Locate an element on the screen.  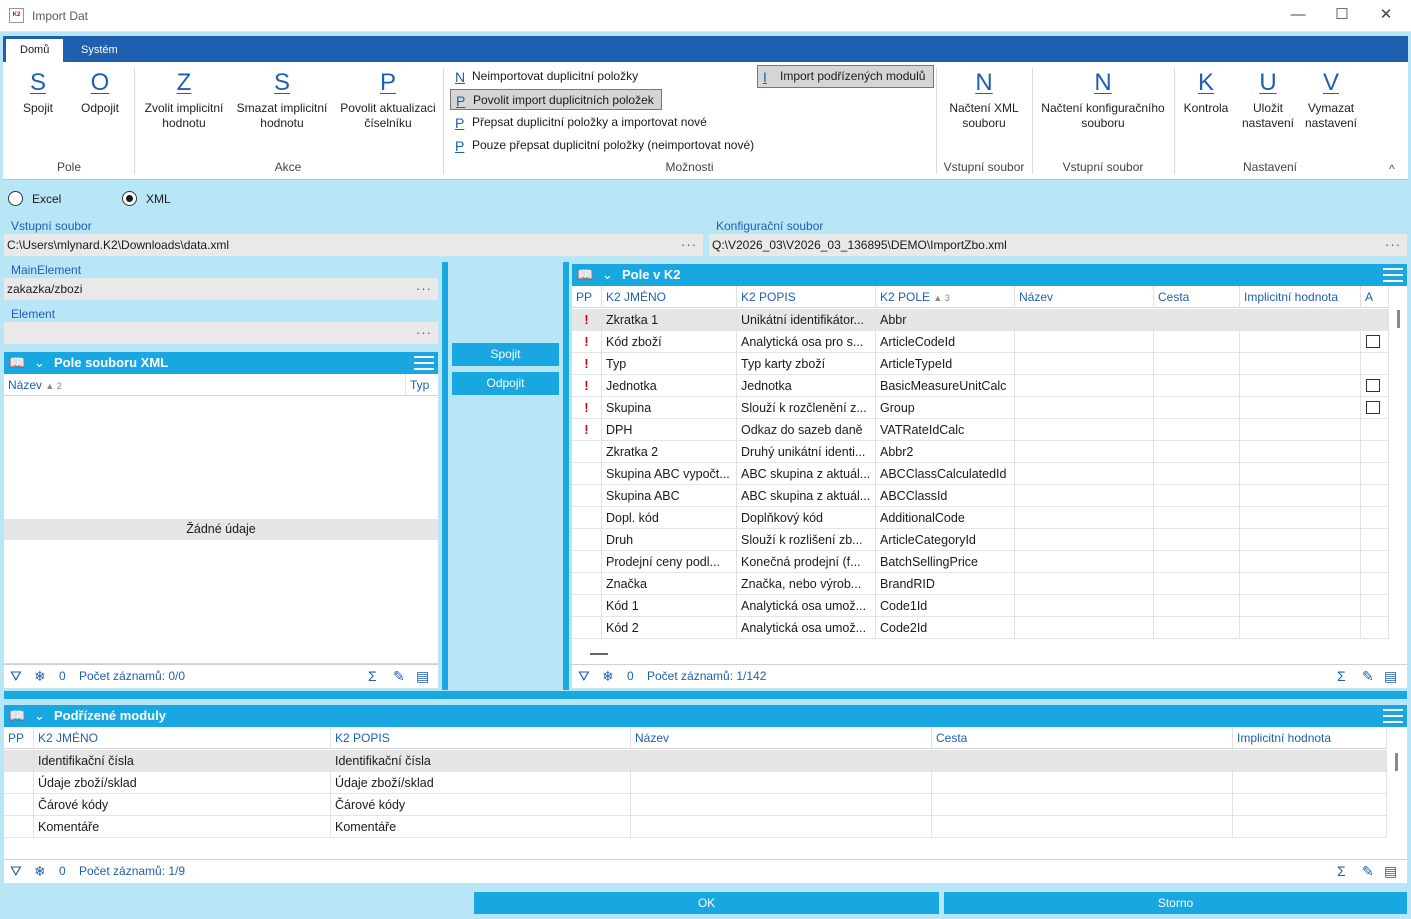
cell-jmeno: DPH is located at coordinates (669, 430).